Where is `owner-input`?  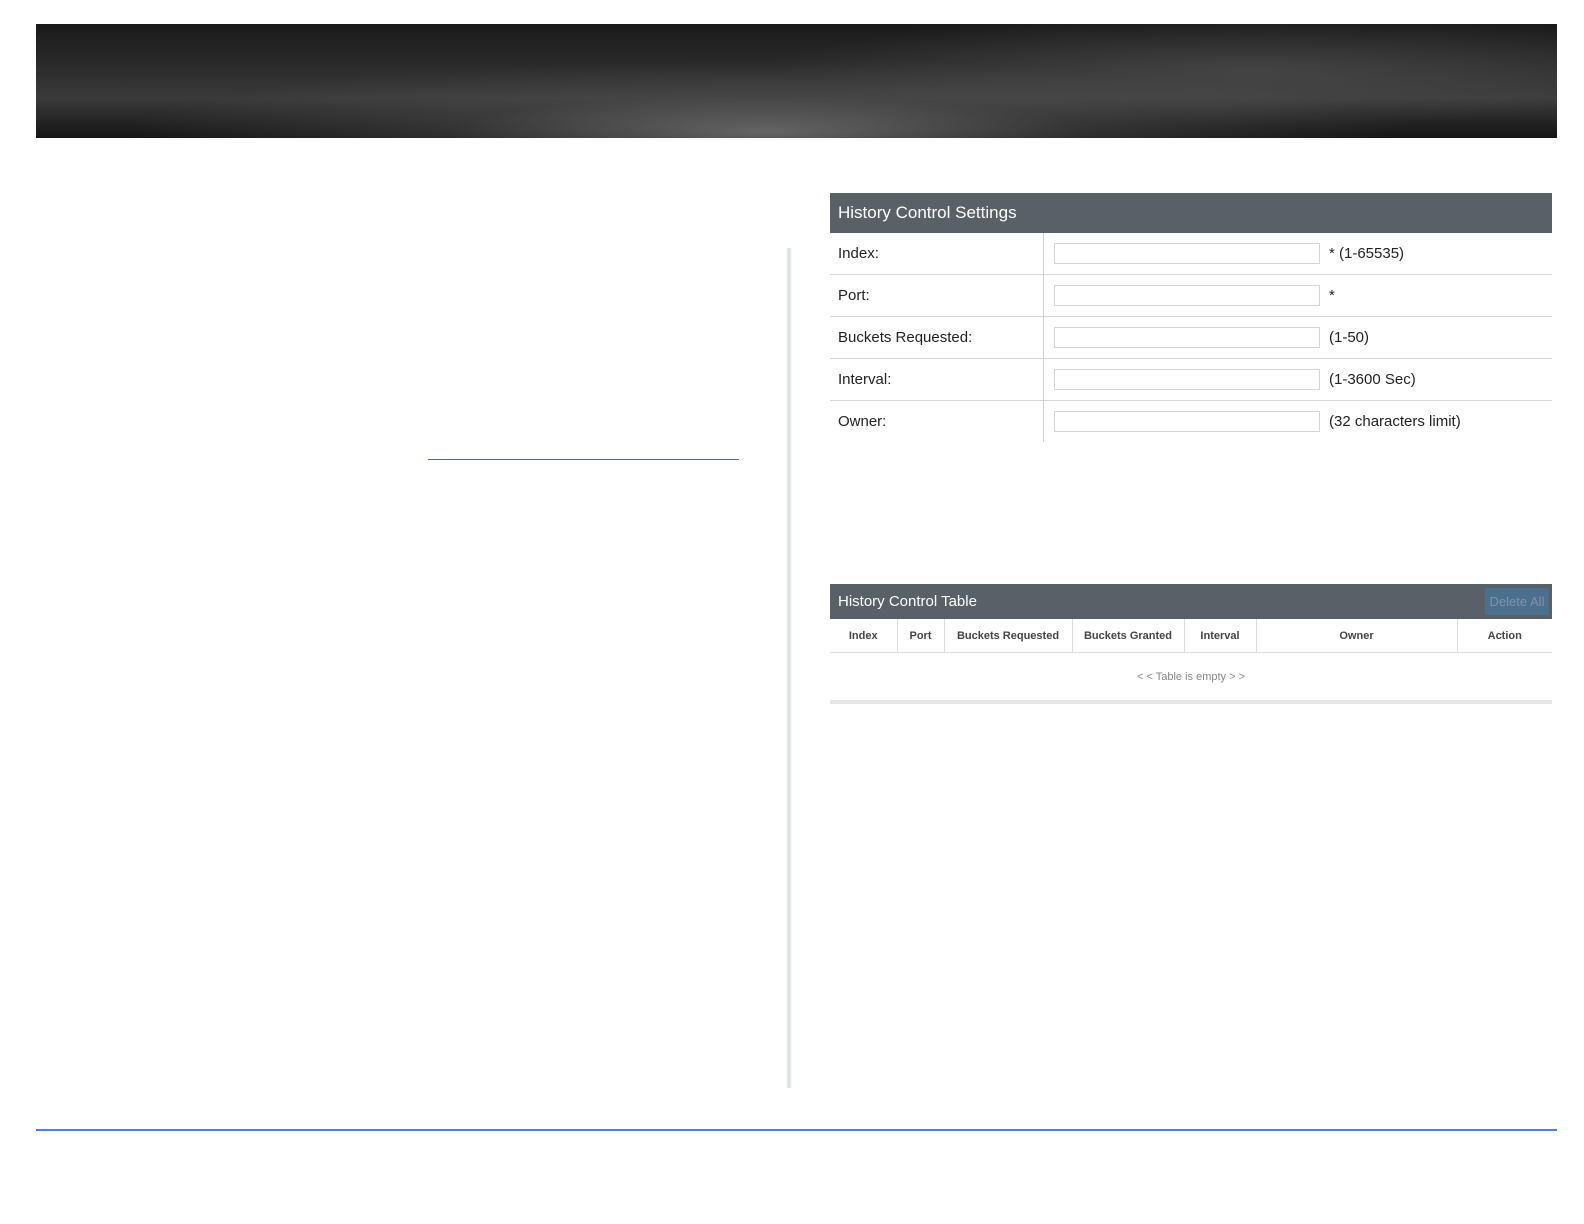 owner-input is located at coordinates (1187, 421).